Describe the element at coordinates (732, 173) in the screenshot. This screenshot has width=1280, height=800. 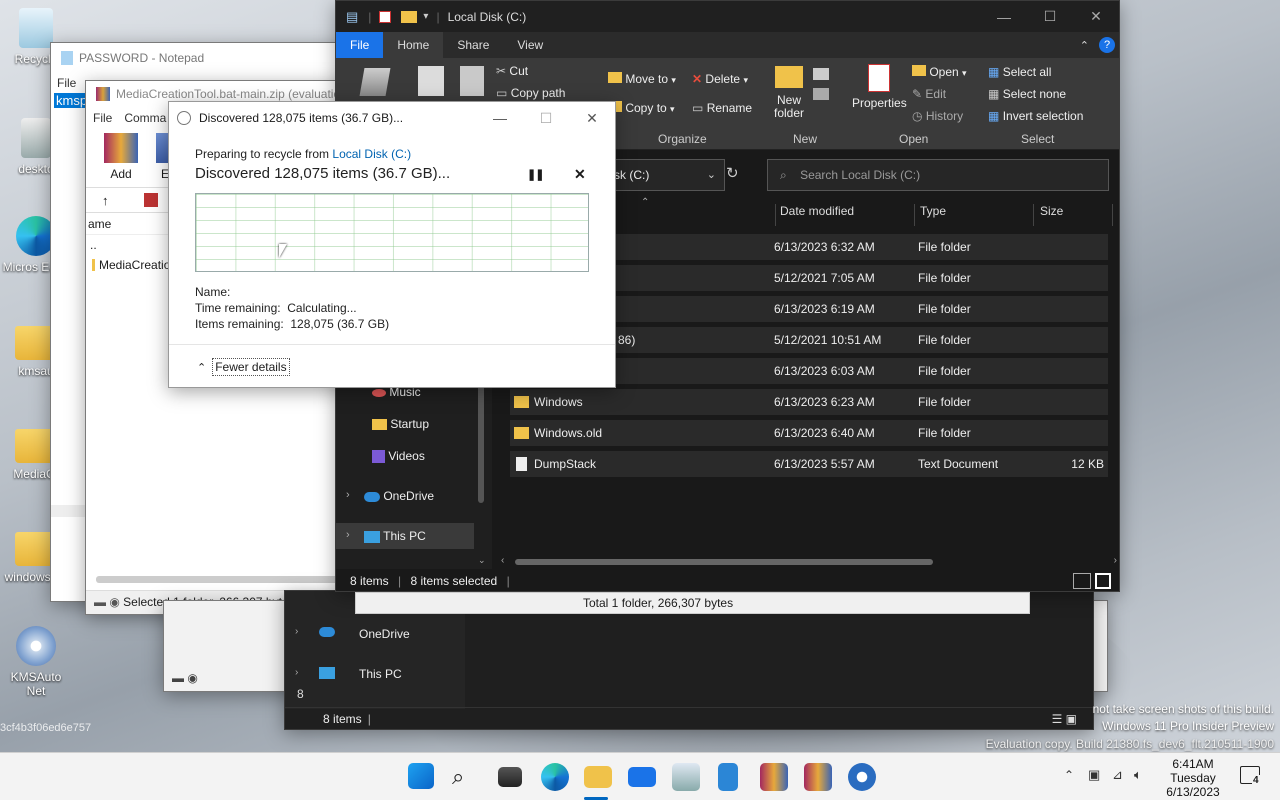
I see `refresh-icon: ↻` at that location.